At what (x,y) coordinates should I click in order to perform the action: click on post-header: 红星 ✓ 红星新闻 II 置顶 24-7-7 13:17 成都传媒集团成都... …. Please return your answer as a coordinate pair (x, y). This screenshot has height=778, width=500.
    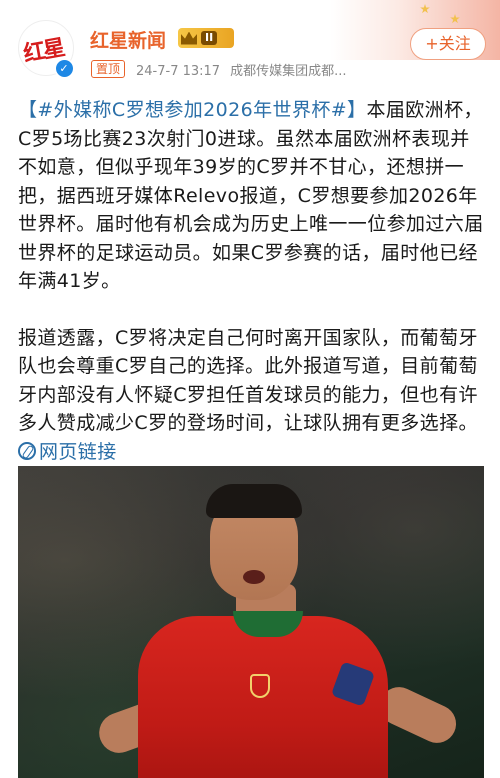
    Looking at the image, I should click on (250, 45).